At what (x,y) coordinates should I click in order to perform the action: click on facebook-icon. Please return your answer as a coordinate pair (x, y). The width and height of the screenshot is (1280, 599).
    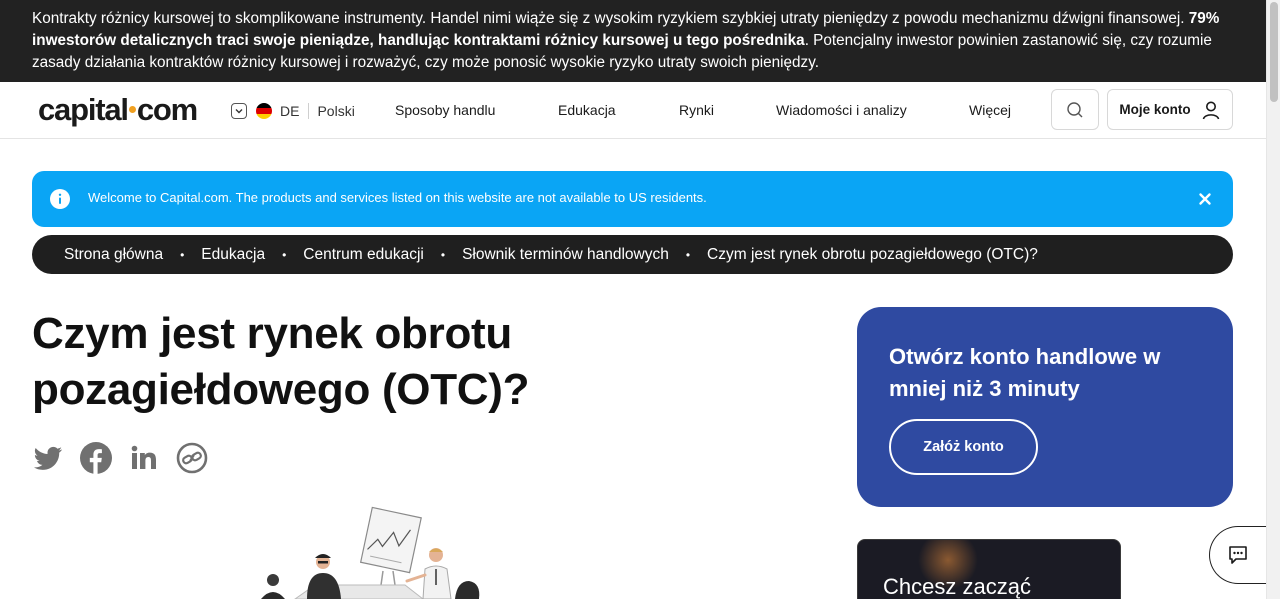
    Looking at the image, I should click on (96, 458).